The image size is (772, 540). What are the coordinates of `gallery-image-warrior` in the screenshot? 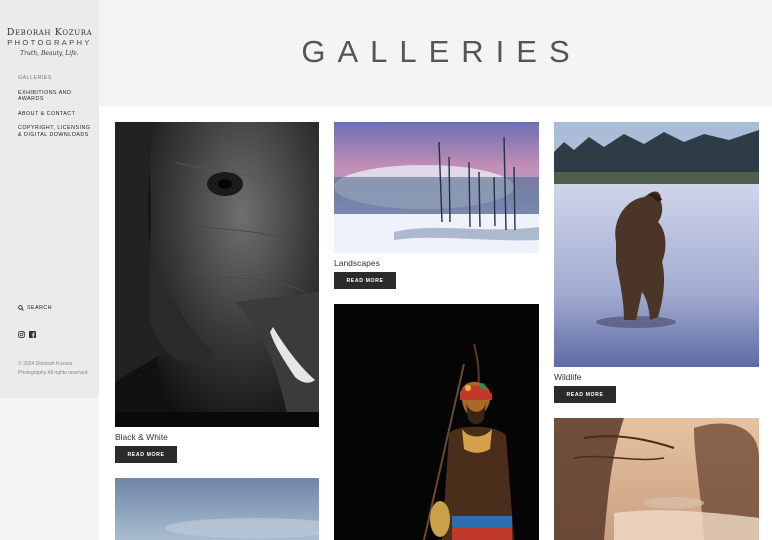 It's located at (436, 422).